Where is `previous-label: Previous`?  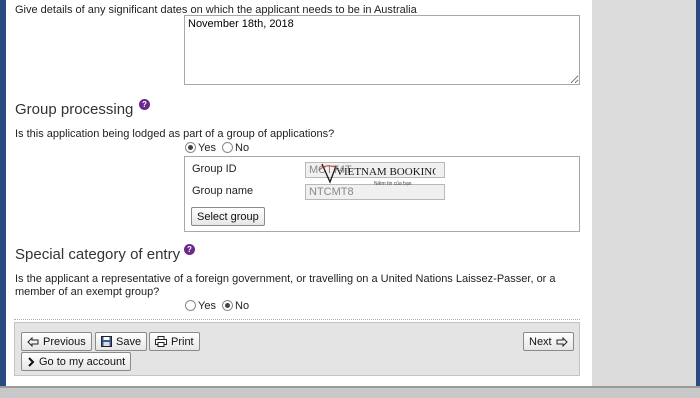
previous-label: Previous is located at coordinates (64, 341).